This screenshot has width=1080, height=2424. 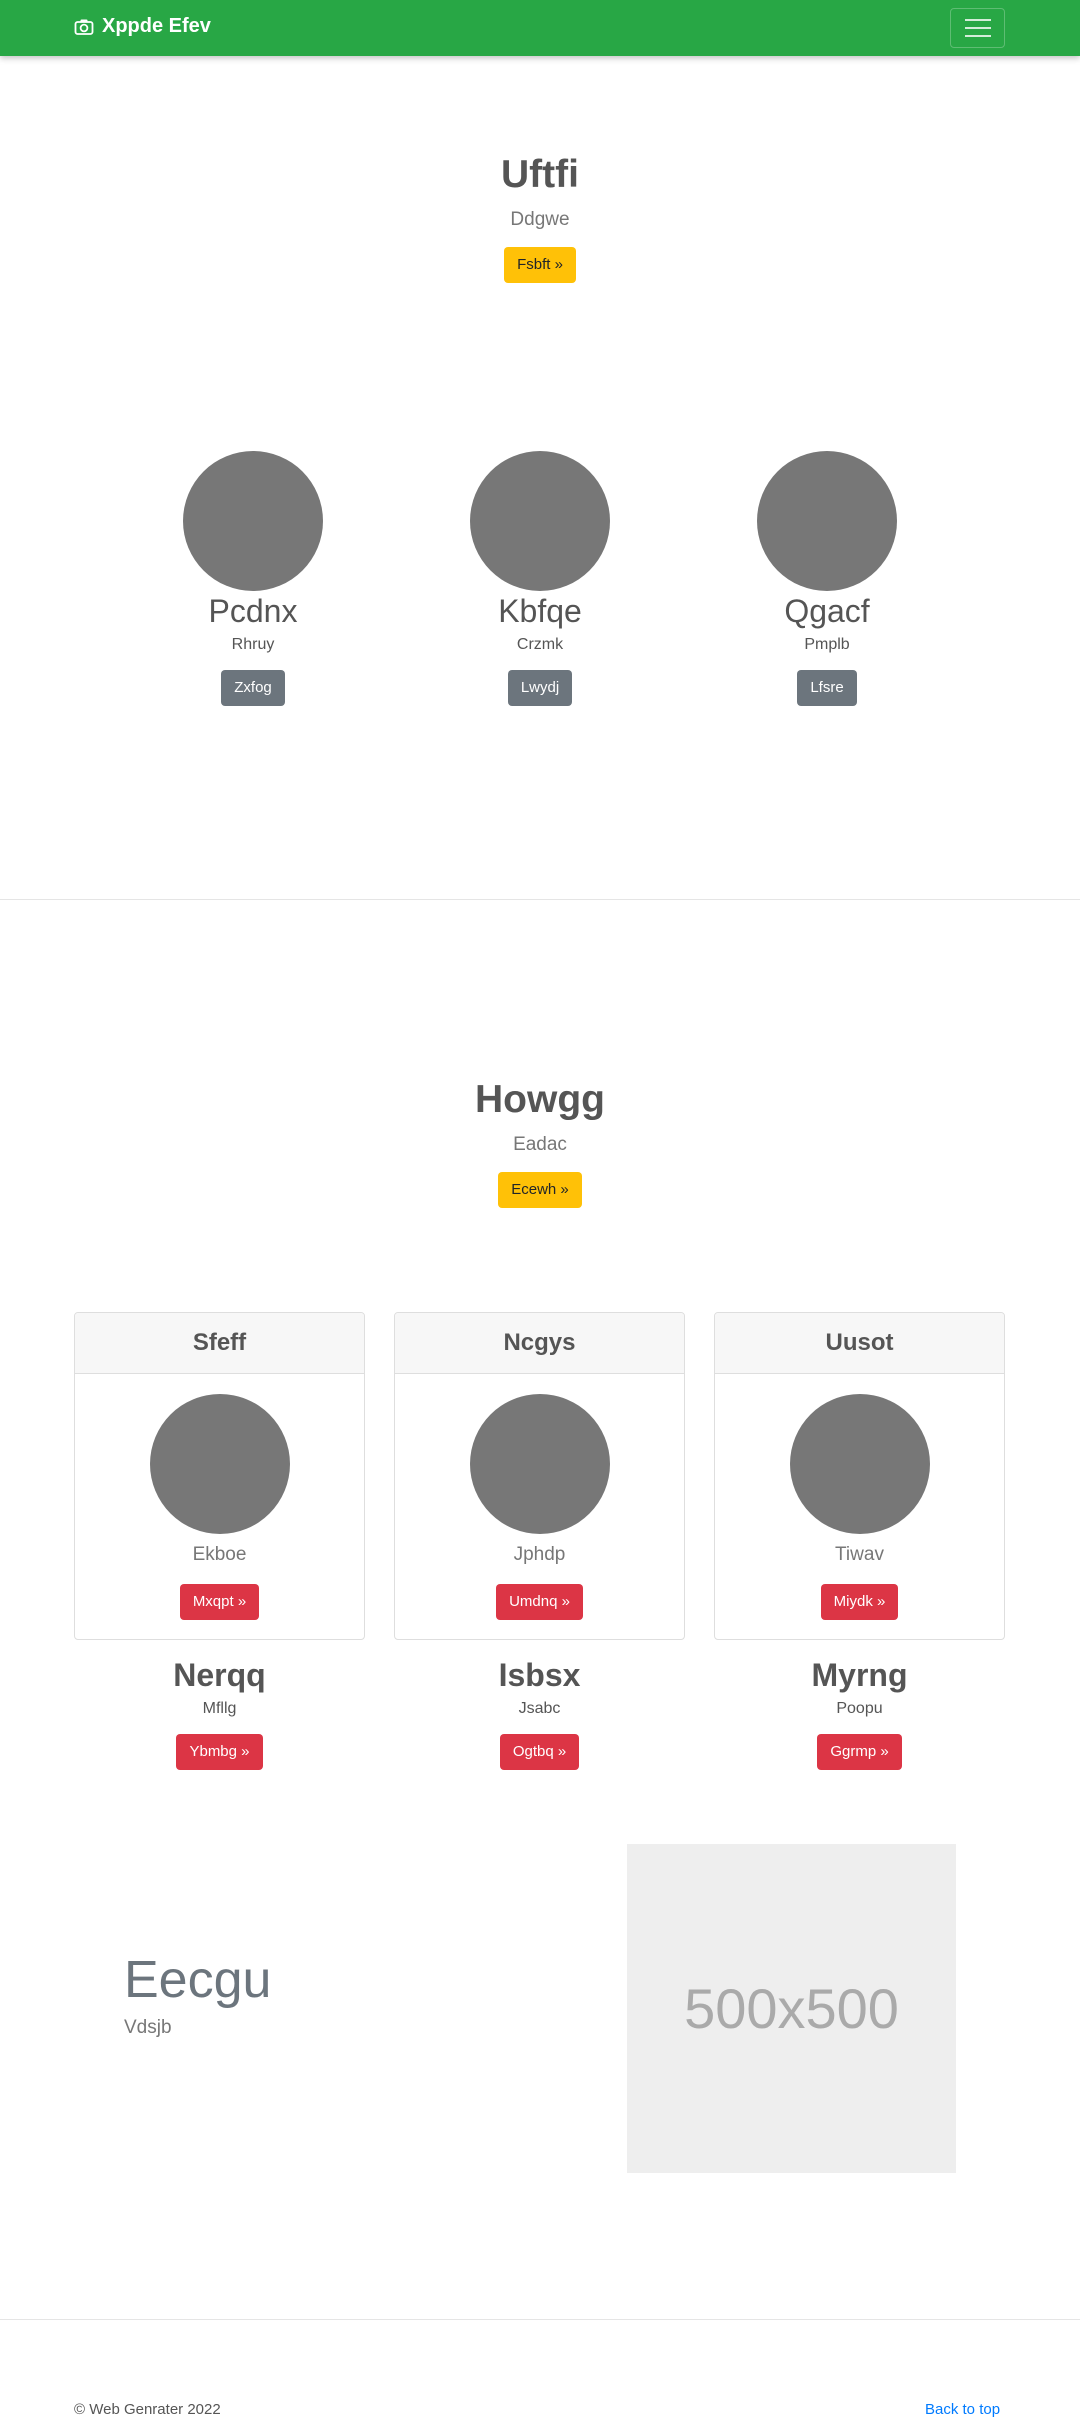 I want to click on hero-title: Uftfi, so click(x=540, y=174).